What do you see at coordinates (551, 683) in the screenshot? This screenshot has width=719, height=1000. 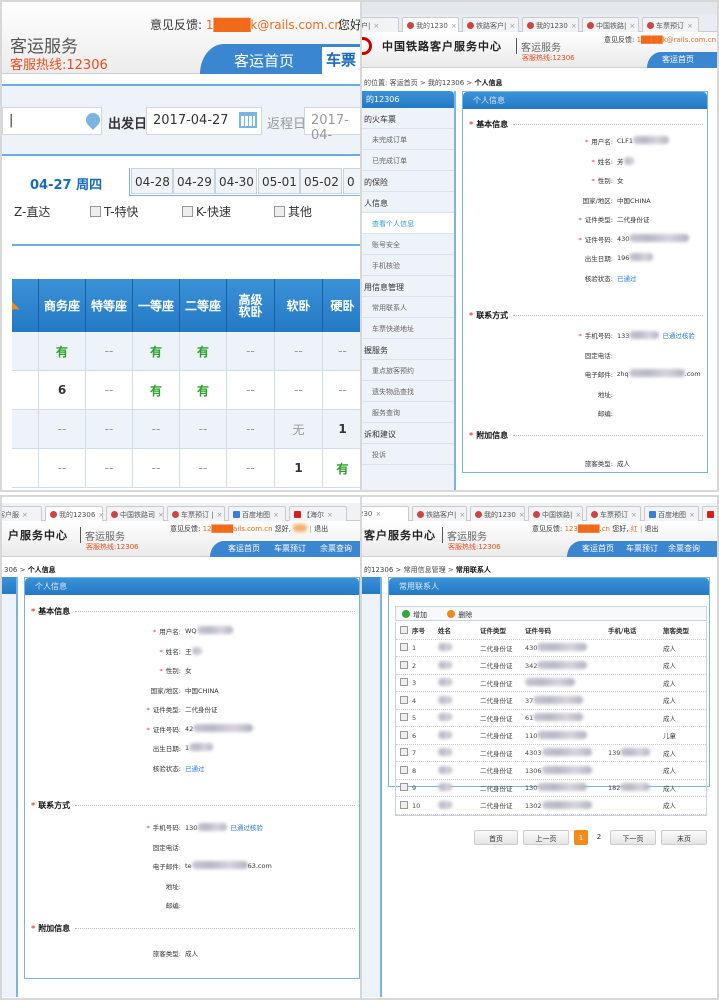 I see `table-row: 3 二代身份证 成人` at bounding box center [551, 683].